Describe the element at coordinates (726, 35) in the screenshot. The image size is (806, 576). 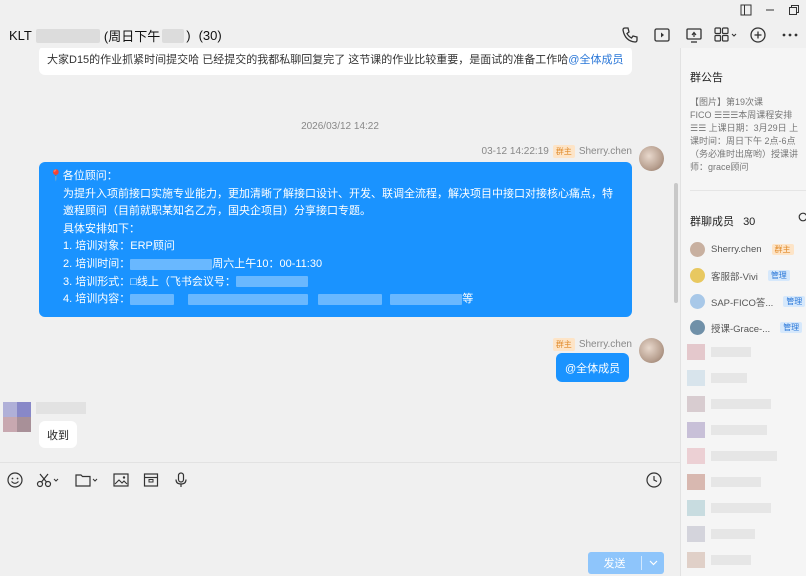
I see `apps-icon` at that location.